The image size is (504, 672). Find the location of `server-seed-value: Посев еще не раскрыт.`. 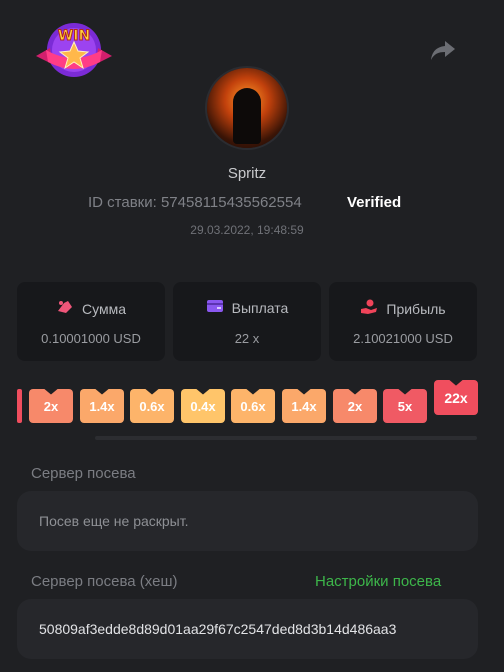

server-seed-value: Посев еще не раскрыт. is located at coordinates (114, 521).